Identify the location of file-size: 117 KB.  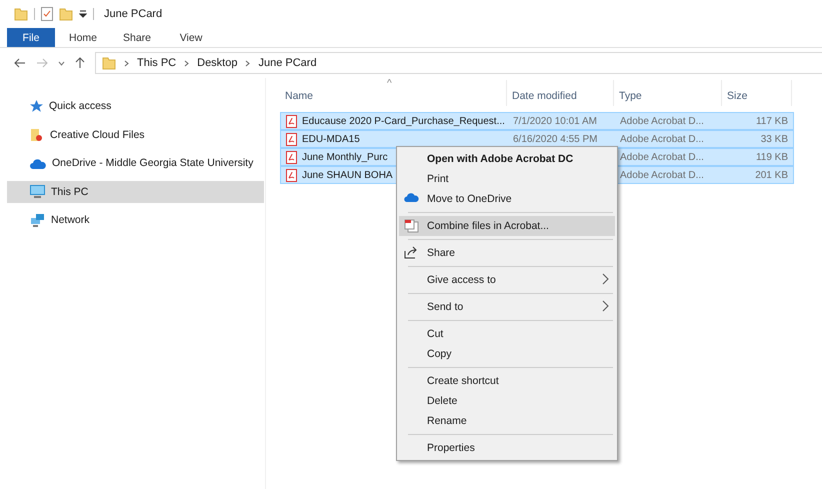
(772, 121).